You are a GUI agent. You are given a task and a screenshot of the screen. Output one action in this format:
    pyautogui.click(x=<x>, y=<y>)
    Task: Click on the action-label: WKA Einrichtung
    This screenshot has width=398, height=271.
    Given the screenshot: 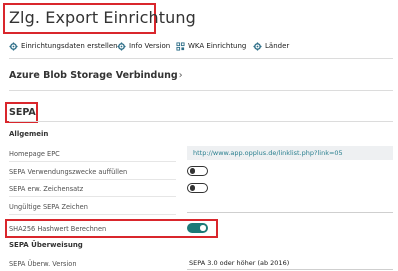 What is the action you would take?
    pyautogui.click(x=217, y=46)
    